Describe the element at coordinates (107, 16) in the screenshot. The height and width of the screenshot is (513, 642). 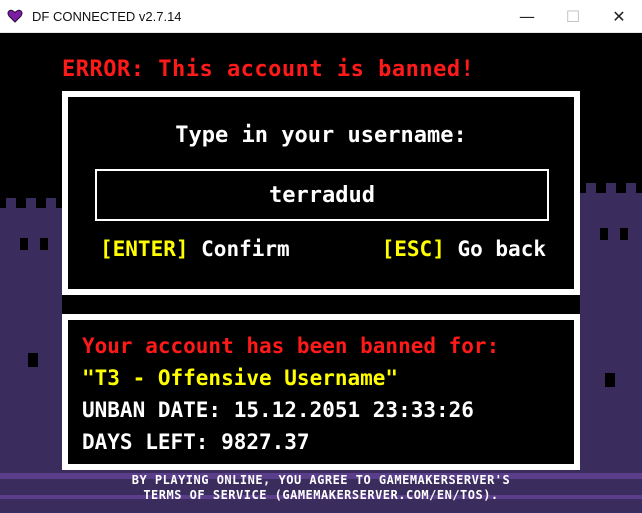
I see `window-title: DF CONNECTED v2.7.14` at that location.